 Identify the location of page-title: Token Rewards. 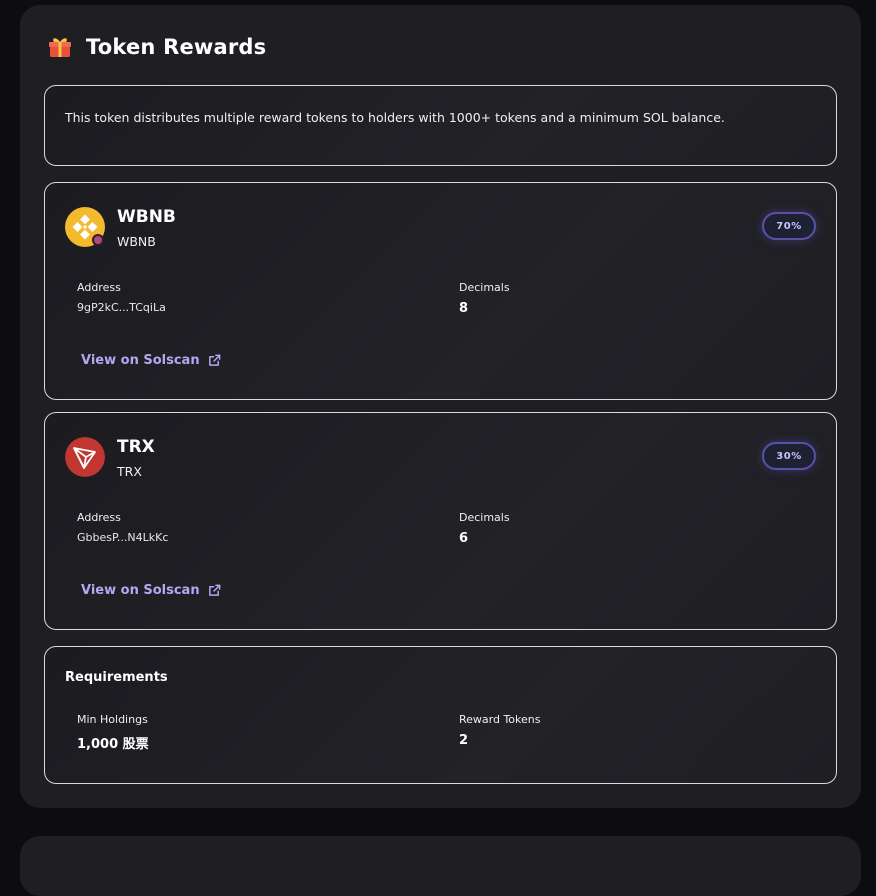
(176, 47).